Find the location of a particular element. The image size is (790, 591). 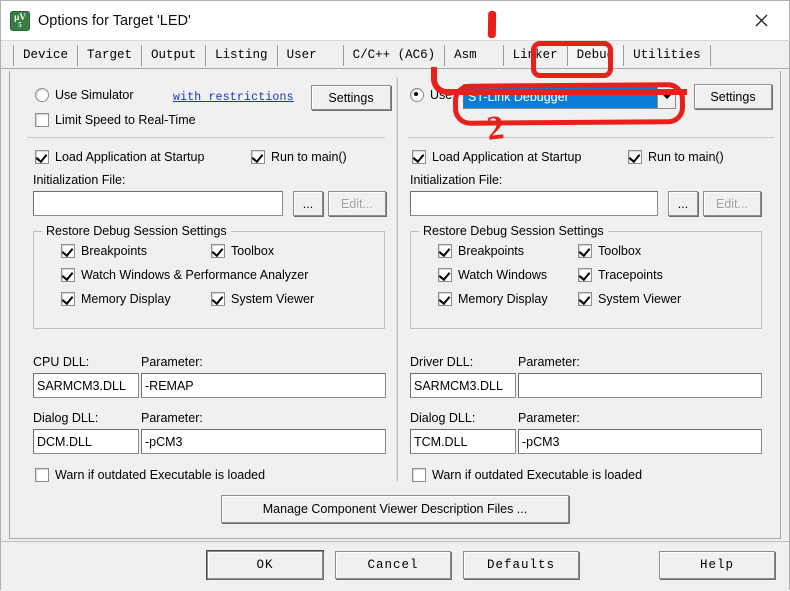

tab-linker: Linker is located at coordinates (535, 55).